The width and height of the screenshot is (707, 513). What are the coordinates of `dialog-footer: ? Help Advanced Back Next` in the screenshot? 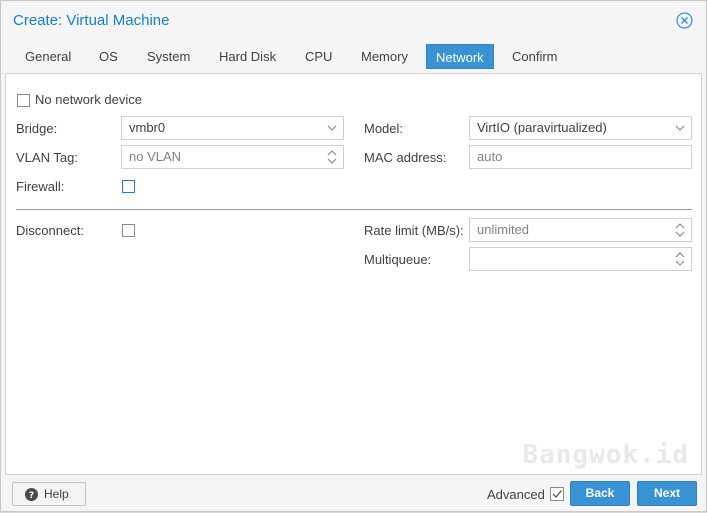 It's located at (353, 494).